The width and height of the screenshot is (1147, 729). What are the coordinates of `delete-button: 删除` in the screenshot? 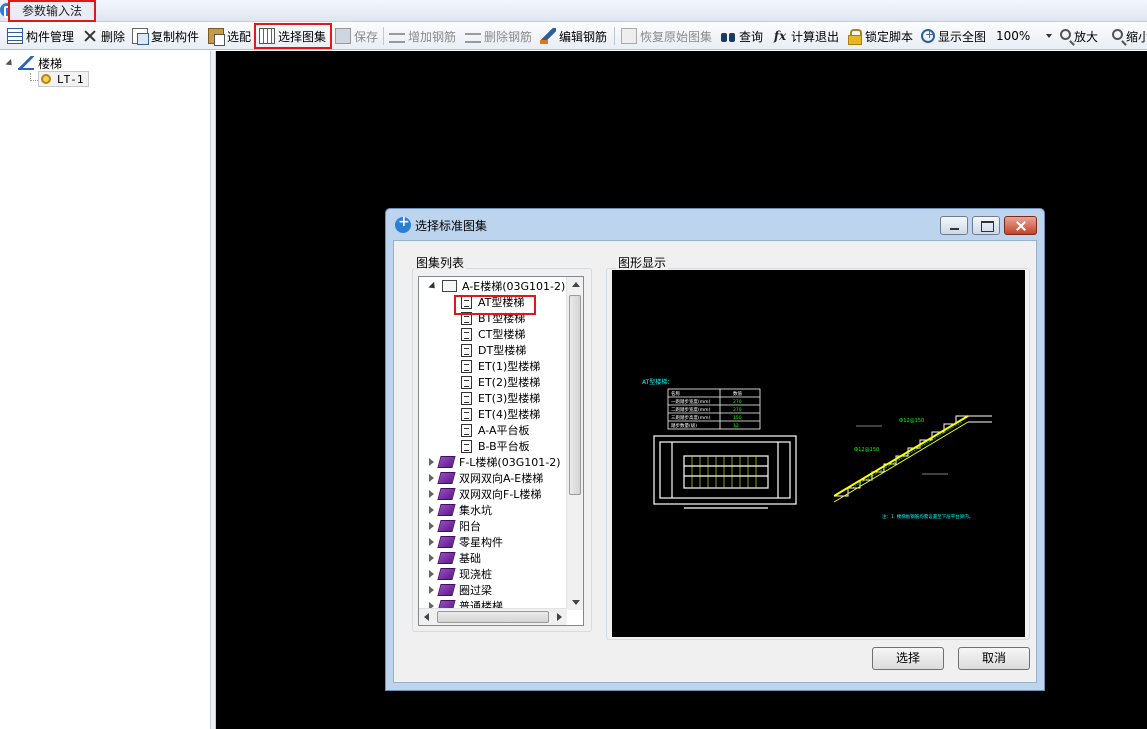 It's located at (103, 36).